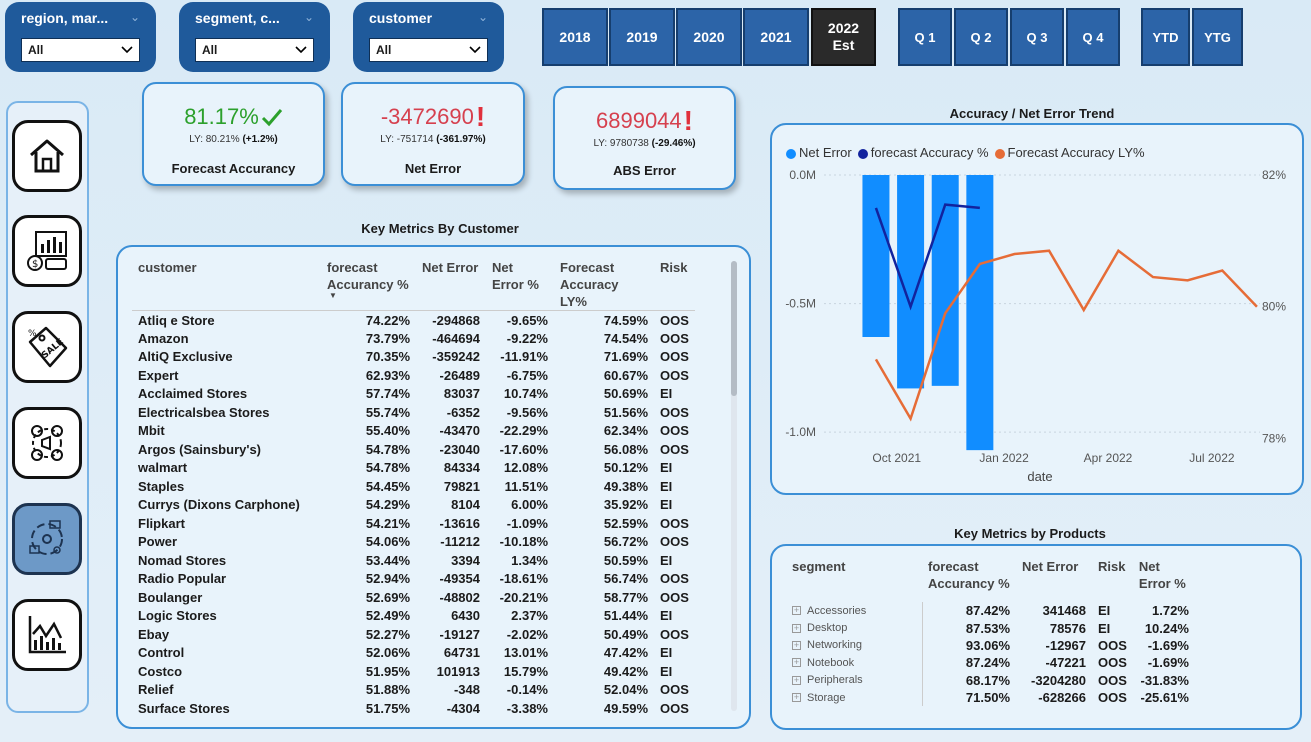 This screenshot has width=1311, height=742. I want to click on cell-accuracy: 71.50%, so click(987, 698).